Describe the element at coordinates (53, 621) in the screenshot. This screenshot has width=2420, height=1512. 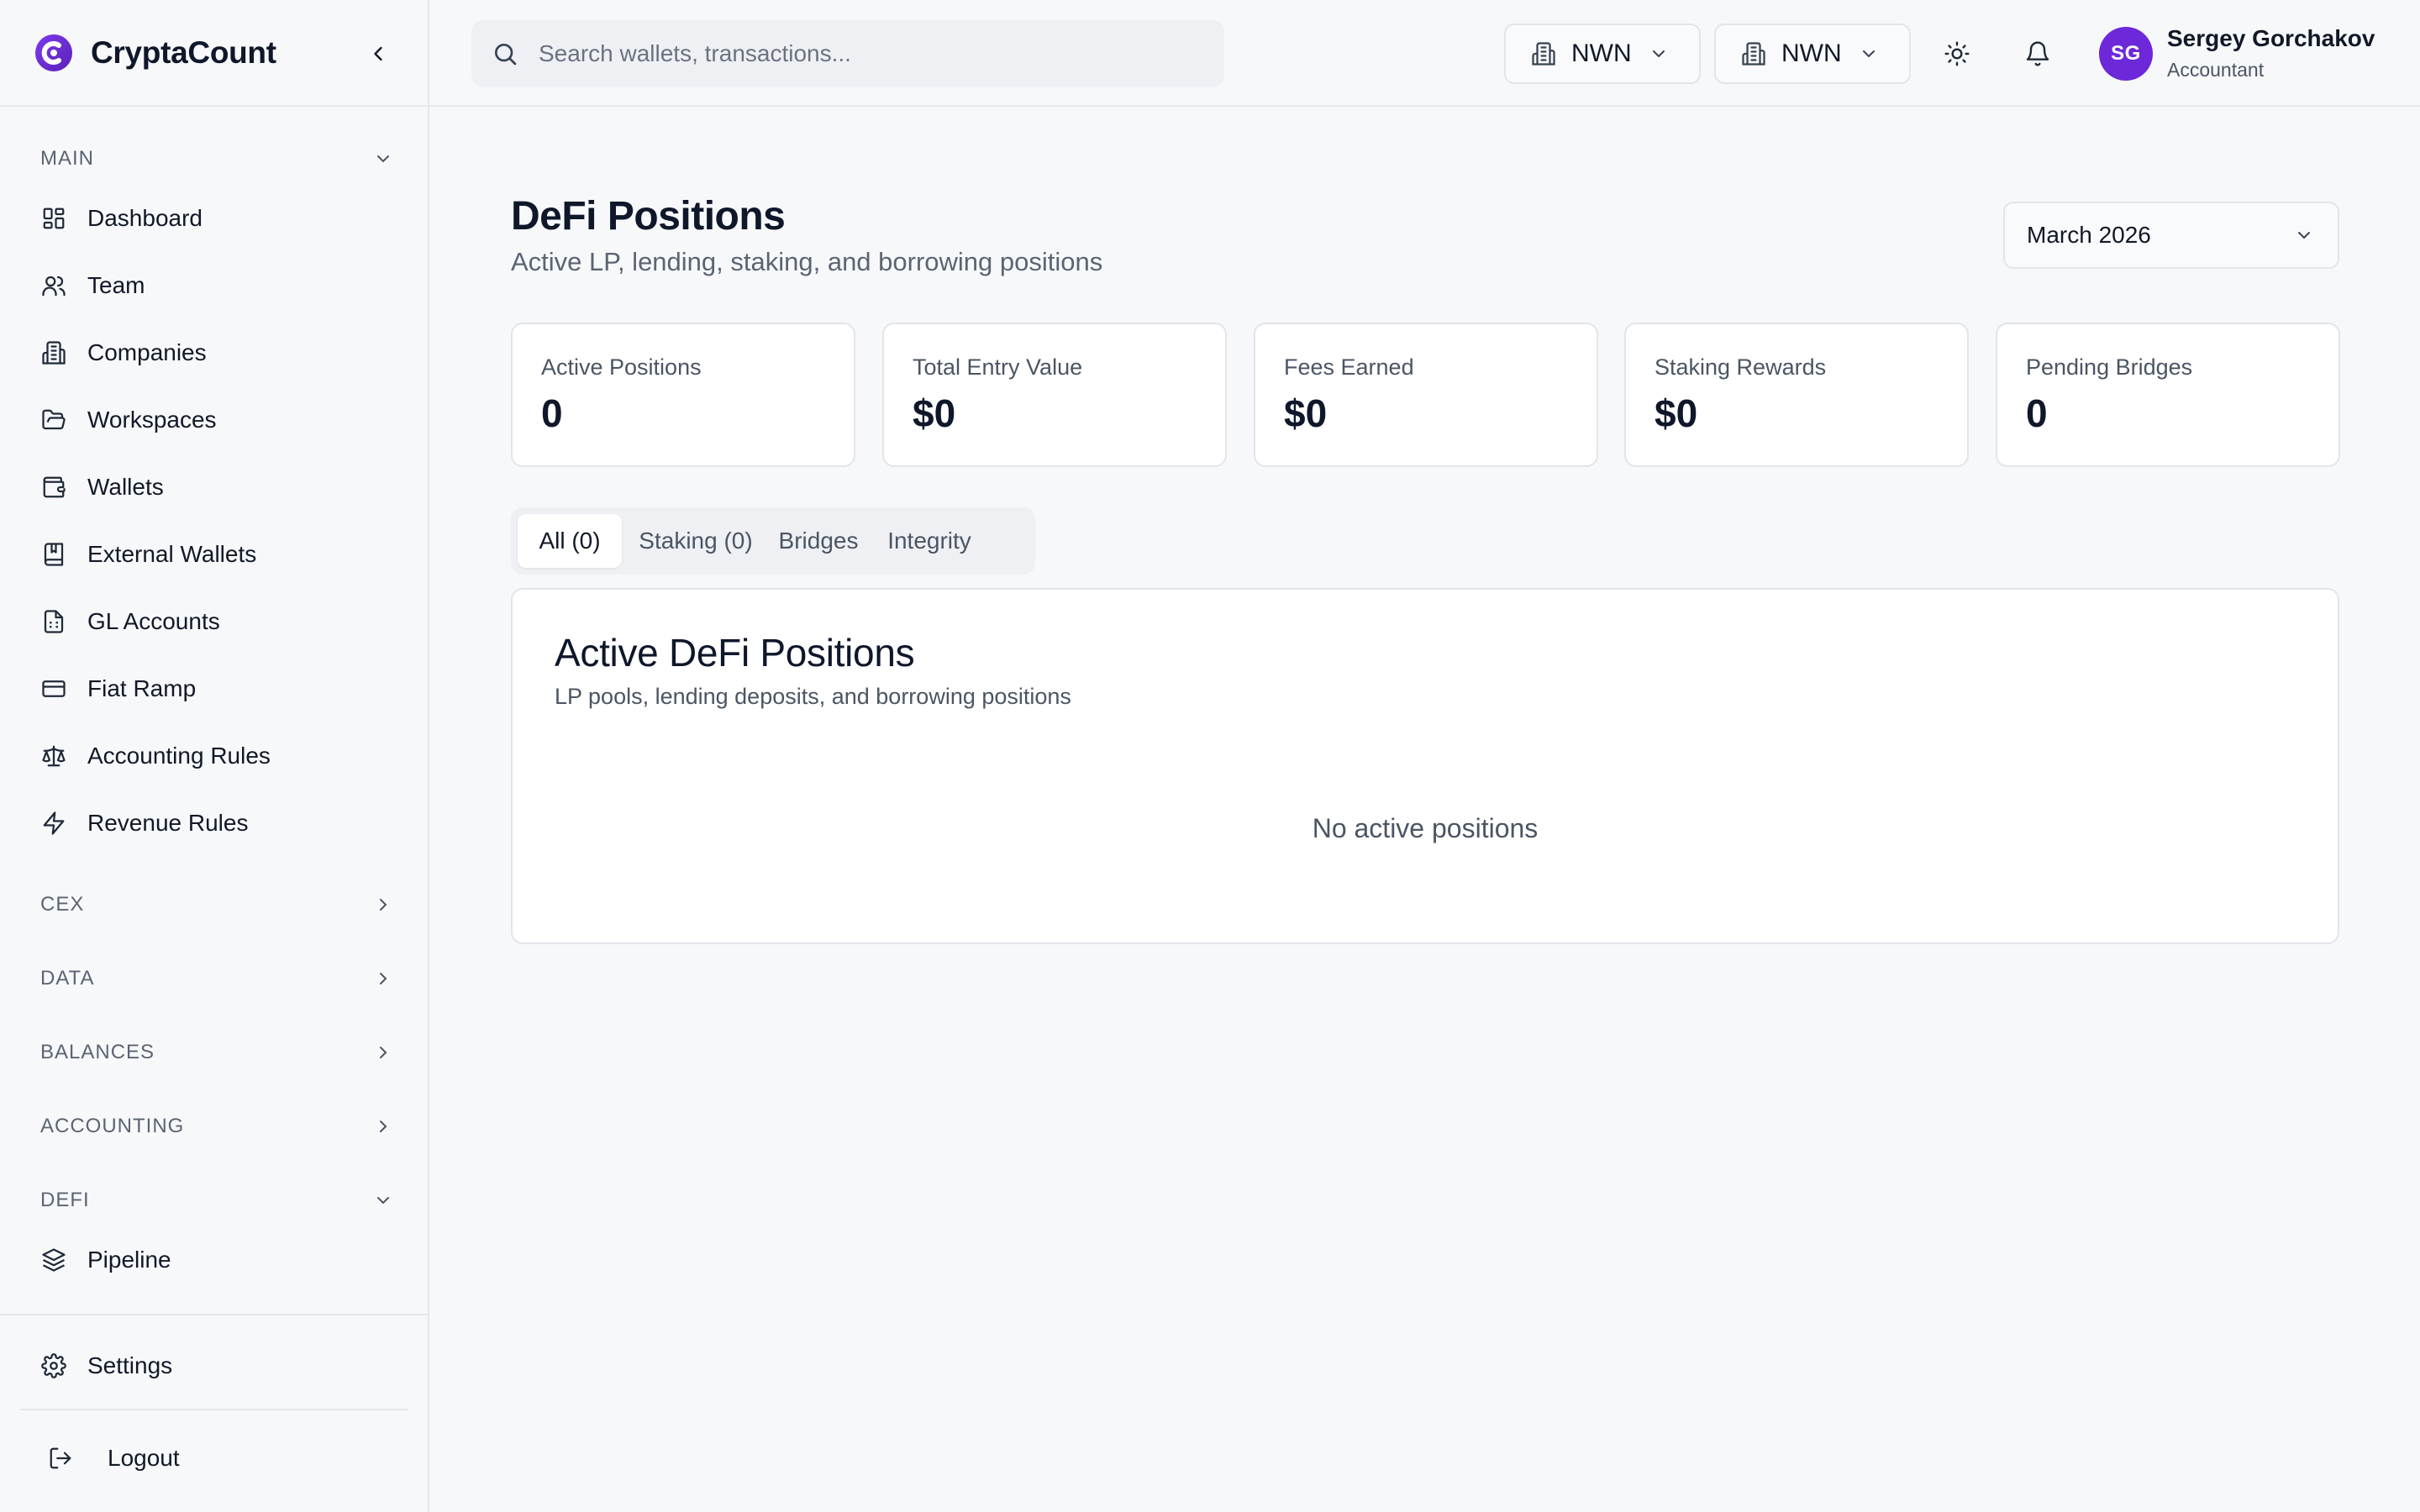
I see `file-spreadsheet-icon` at that location.